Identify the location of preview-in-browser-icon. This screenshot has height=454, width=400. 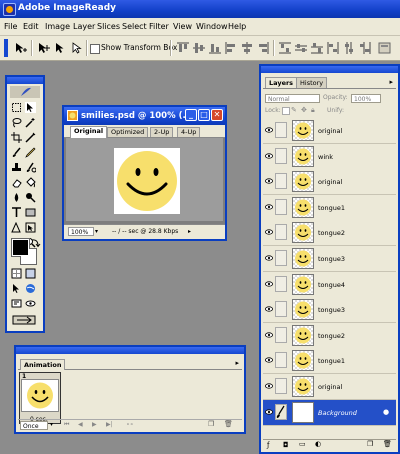
(30, 288).